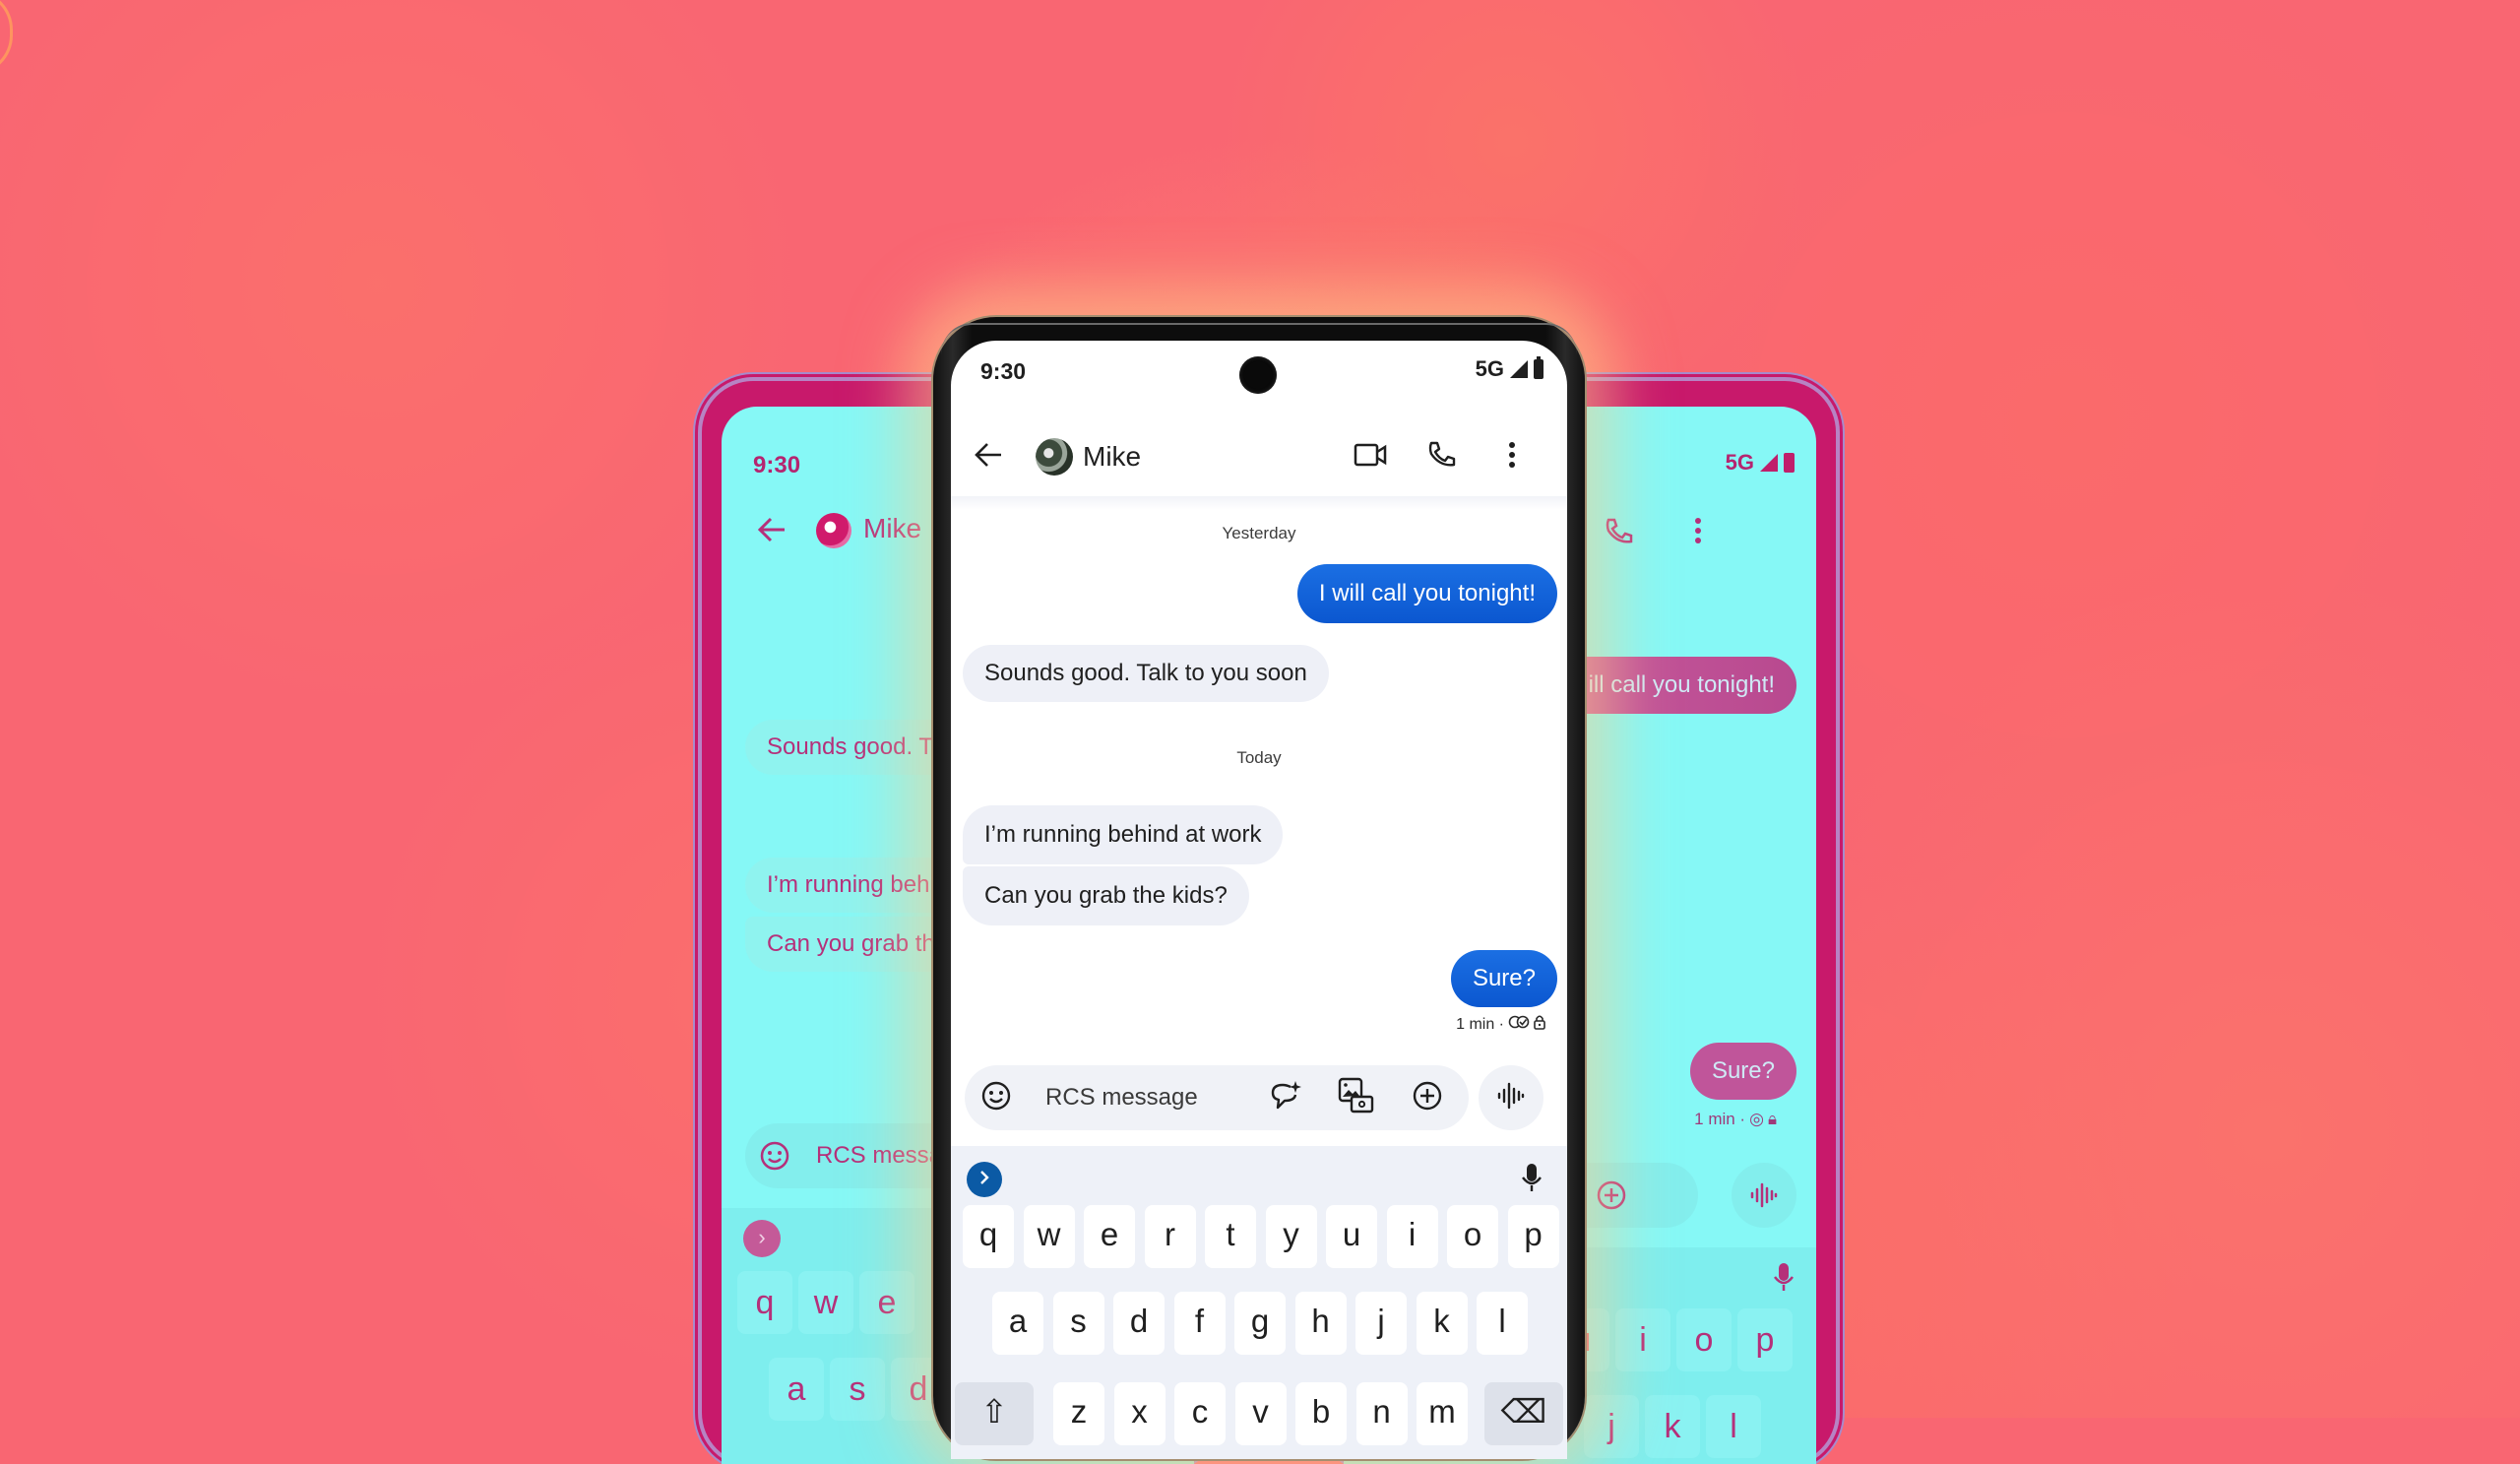 The height and width of the screenshot is (1464, 2520). What do you see at coordinates (1519, 1024) in the screenshot?
I see `read-receipt-icon` at bounding box center [1519, 1024].